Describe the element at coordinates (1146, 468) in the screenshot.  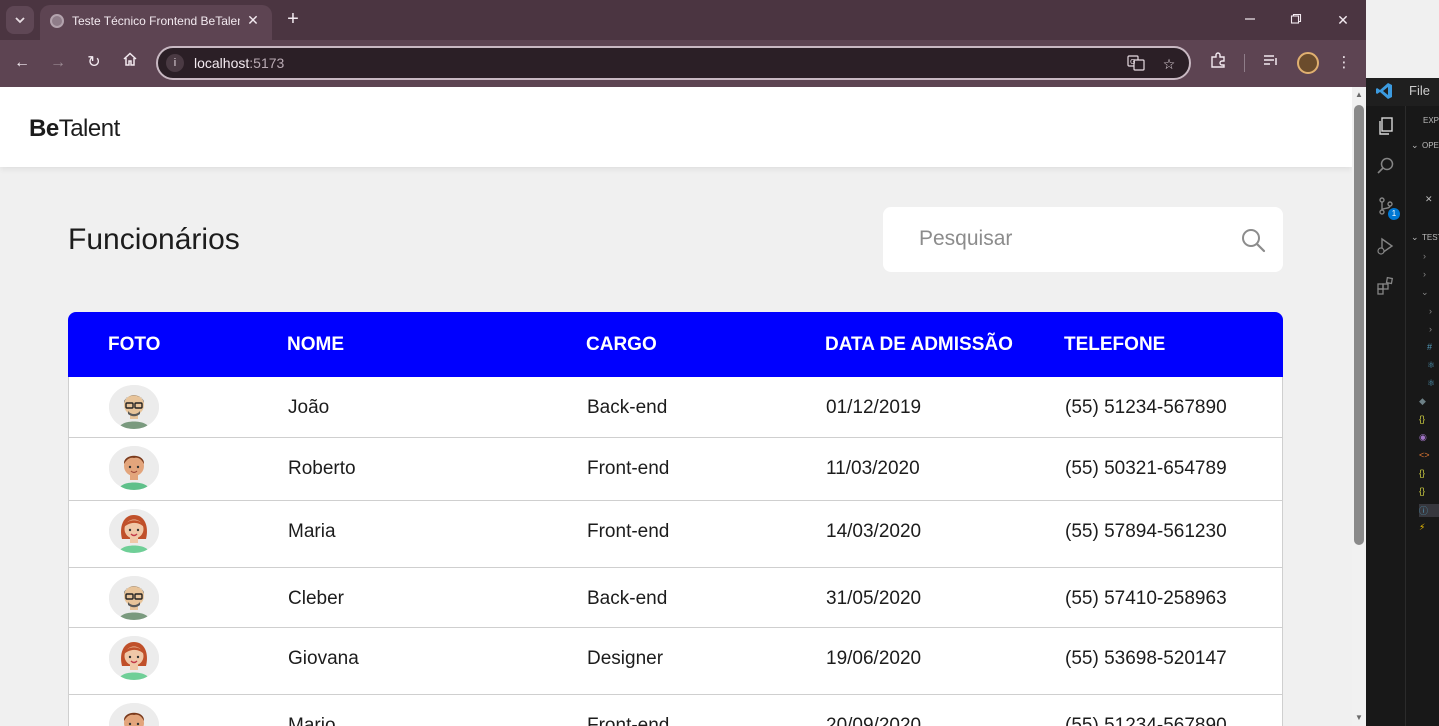
I see `employee-phone: (55) 50321-654789` at that location.